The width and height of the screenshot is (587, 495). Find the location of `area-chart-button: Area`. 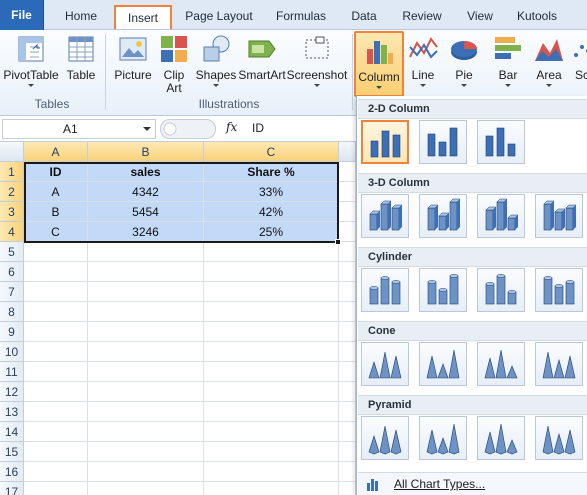

area-chart-button: Area is located at coordinates (549, 60).